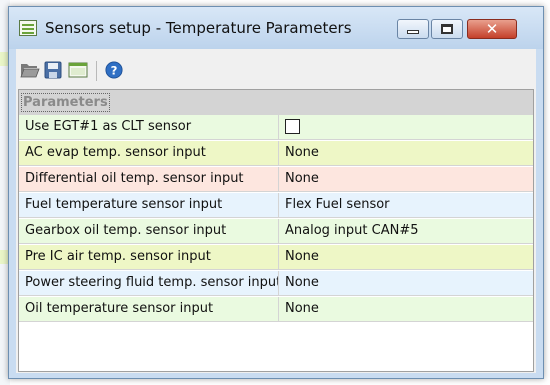 The image size is (550, 385). I want to click on property-name: Oil temperature sensor input, so click(149, 309).